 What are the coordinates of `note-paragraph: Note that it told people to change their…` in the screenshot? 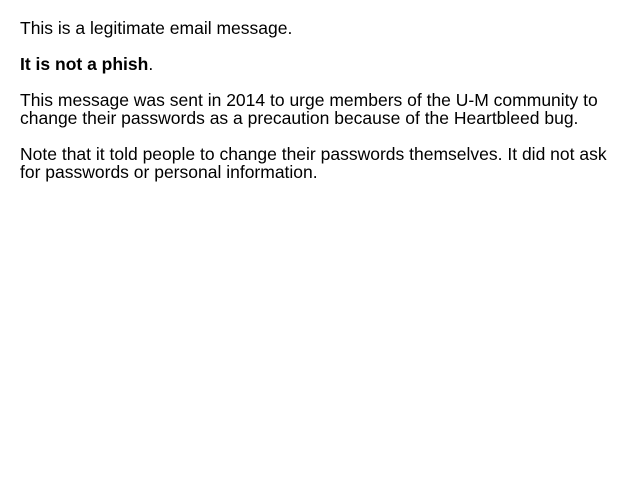 It's located at (313, 163).